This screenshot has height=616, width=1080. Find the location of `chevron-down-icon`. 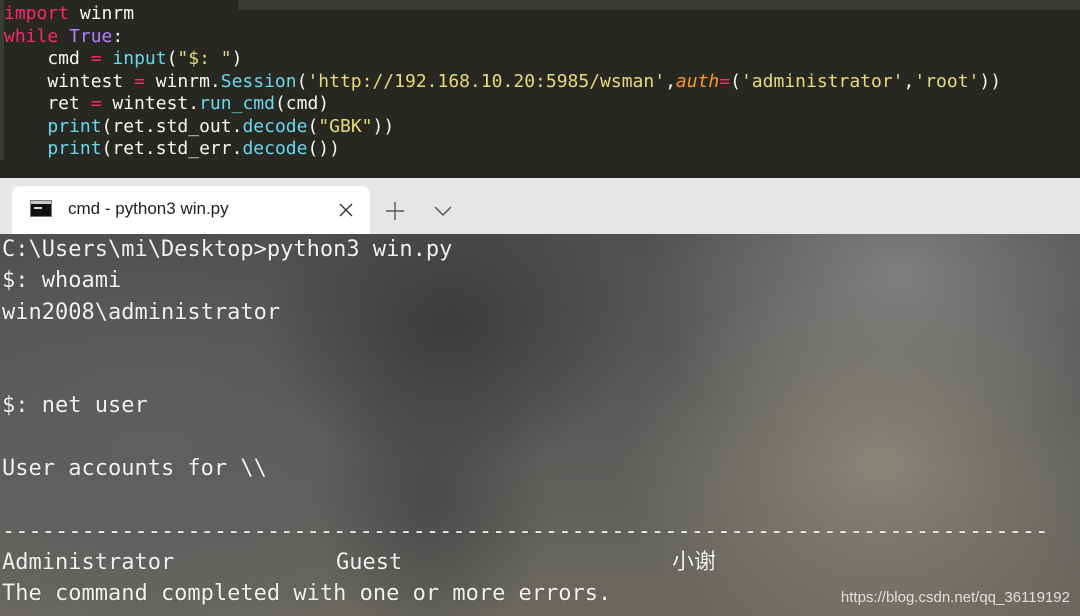

chevron-down-icon is located at coordinates (443, 211).